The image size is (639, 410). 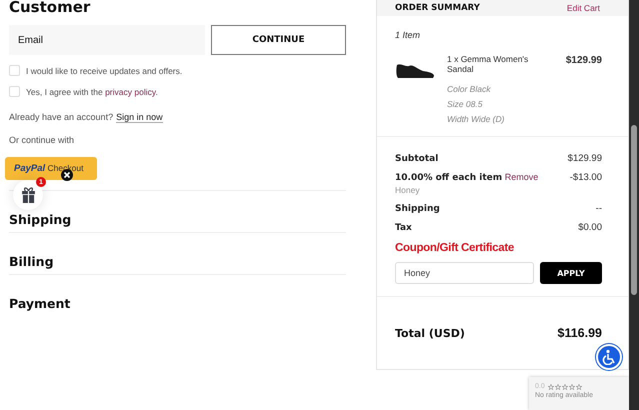 I want to click on section-heading: Payment, so click(x=39, y=303).